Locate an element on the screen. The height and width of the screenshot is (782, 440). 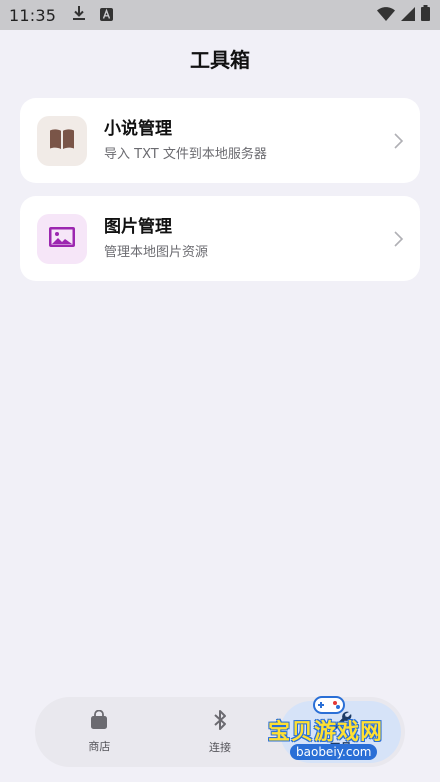
bottom-nav: 商店 连接 工具 is located at coordinates (220, 732).